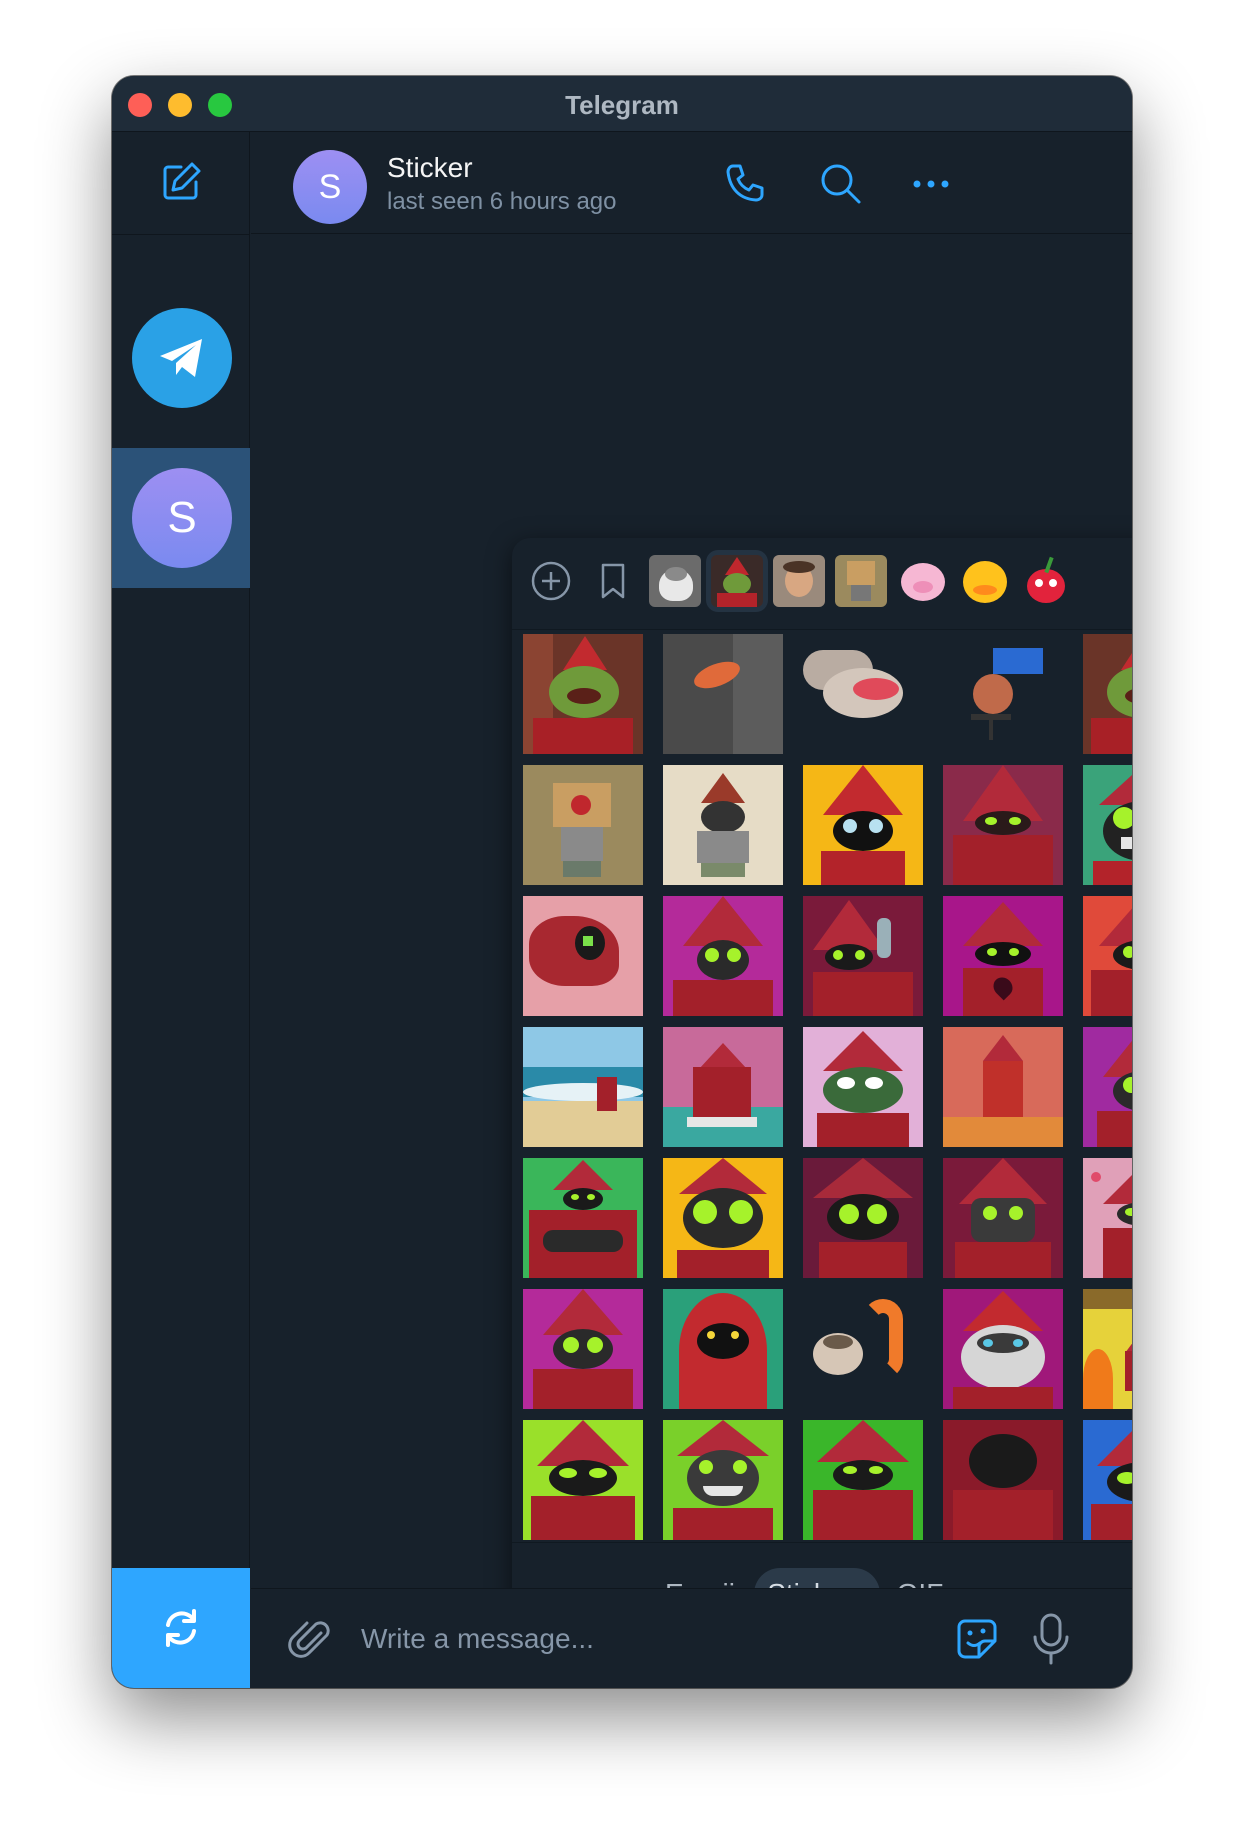 The image size is (1244, 1838). I want to click on microphone-icon, so click(1051, 1639).